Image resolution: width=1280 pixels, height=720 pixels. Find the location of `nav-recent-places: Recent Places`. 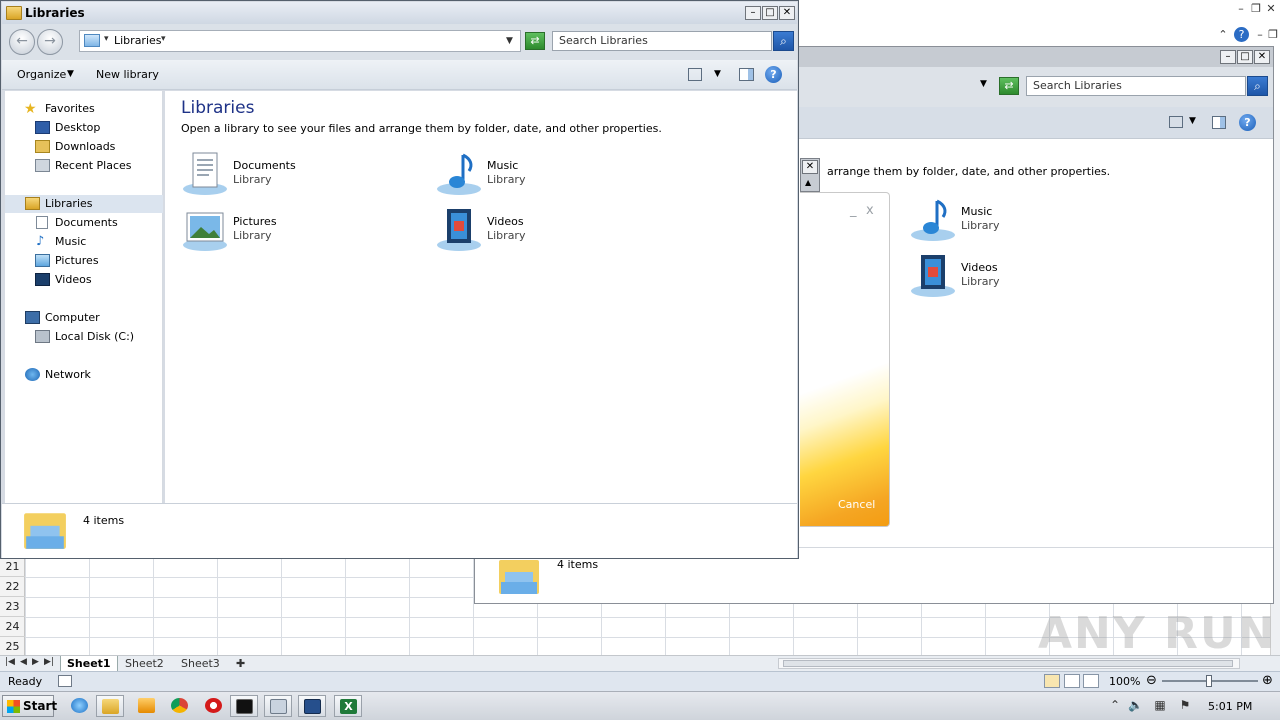

nav-recent-places: Recent Places is located at coordinates (84, 166).